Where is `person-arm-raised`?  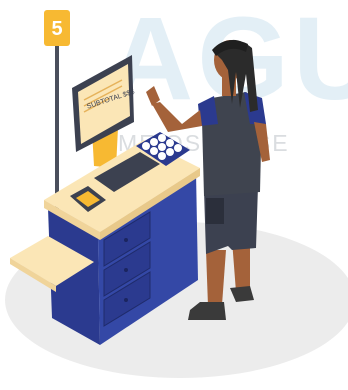
person-arm-raised is located at coordinates (177, 117).